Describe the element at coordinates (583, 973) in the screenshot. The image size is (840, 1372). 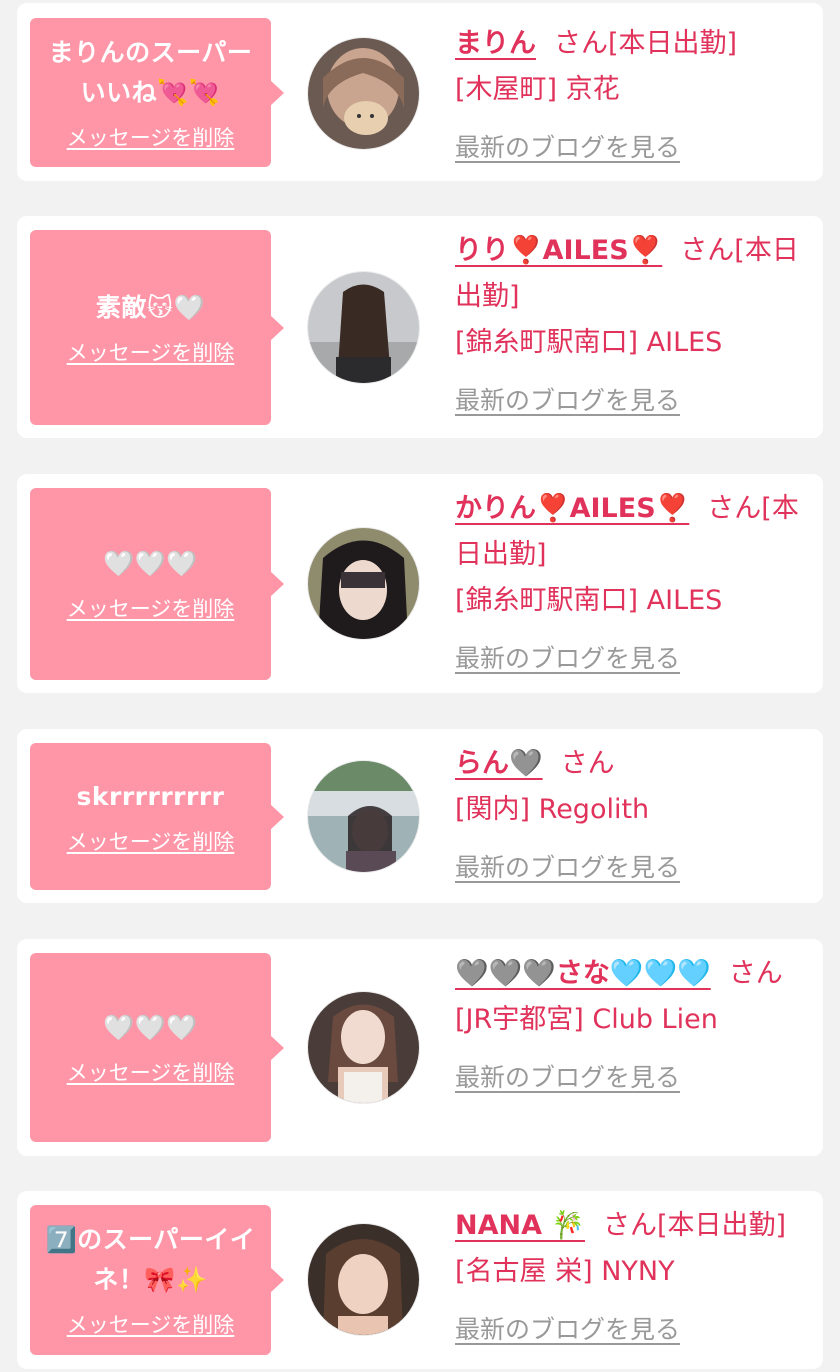
I see `cast-name-link: 🩶🩶🩶さな🩵🩵🩵` at that location.